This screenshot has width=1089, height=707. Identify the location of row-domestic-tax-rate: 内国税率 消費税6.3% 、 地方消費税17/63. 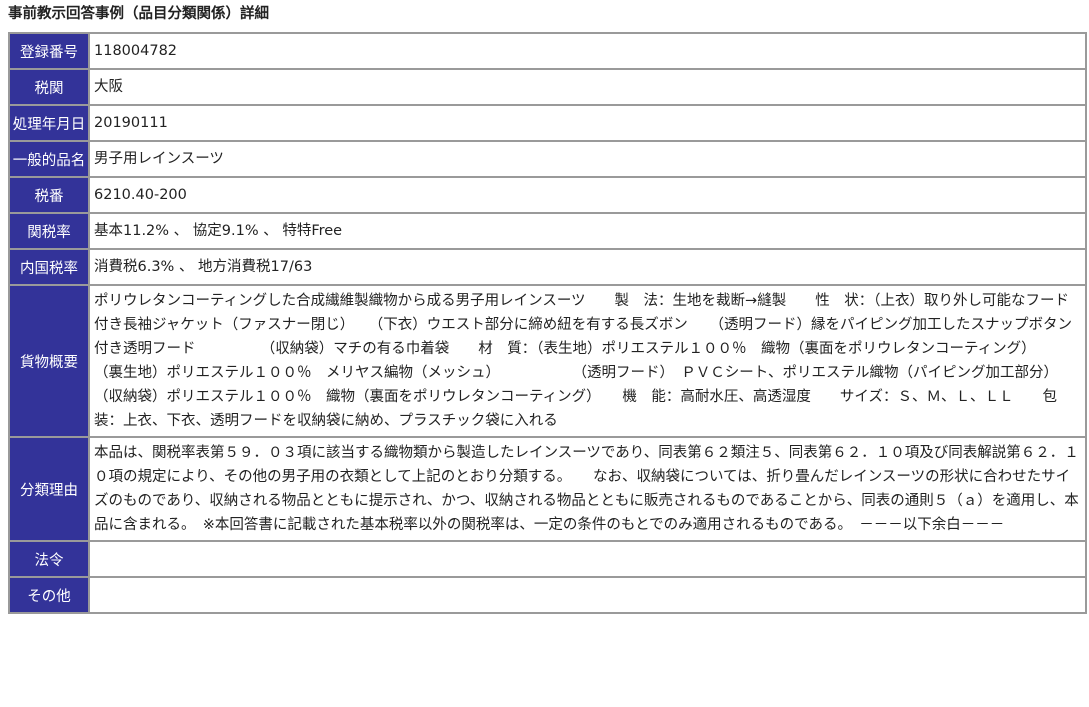
(547, 267).